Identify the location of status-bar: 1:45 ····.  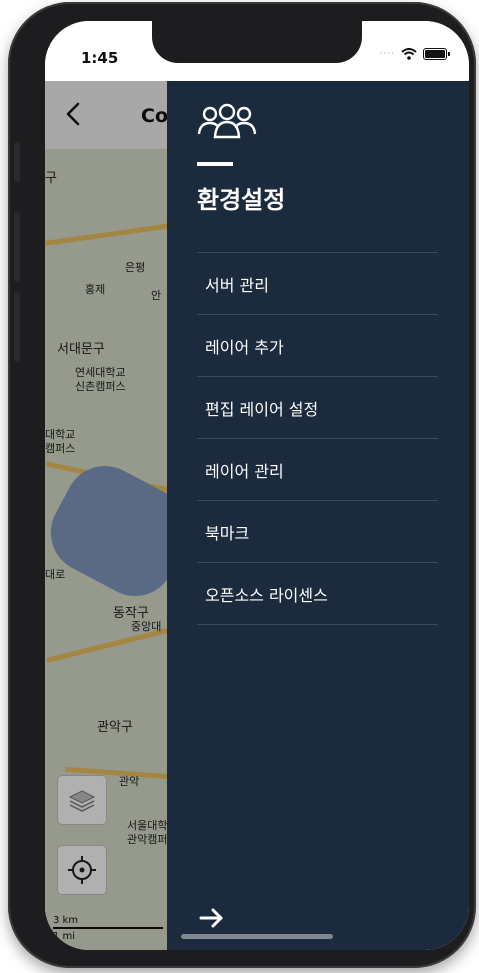
(257, 51).